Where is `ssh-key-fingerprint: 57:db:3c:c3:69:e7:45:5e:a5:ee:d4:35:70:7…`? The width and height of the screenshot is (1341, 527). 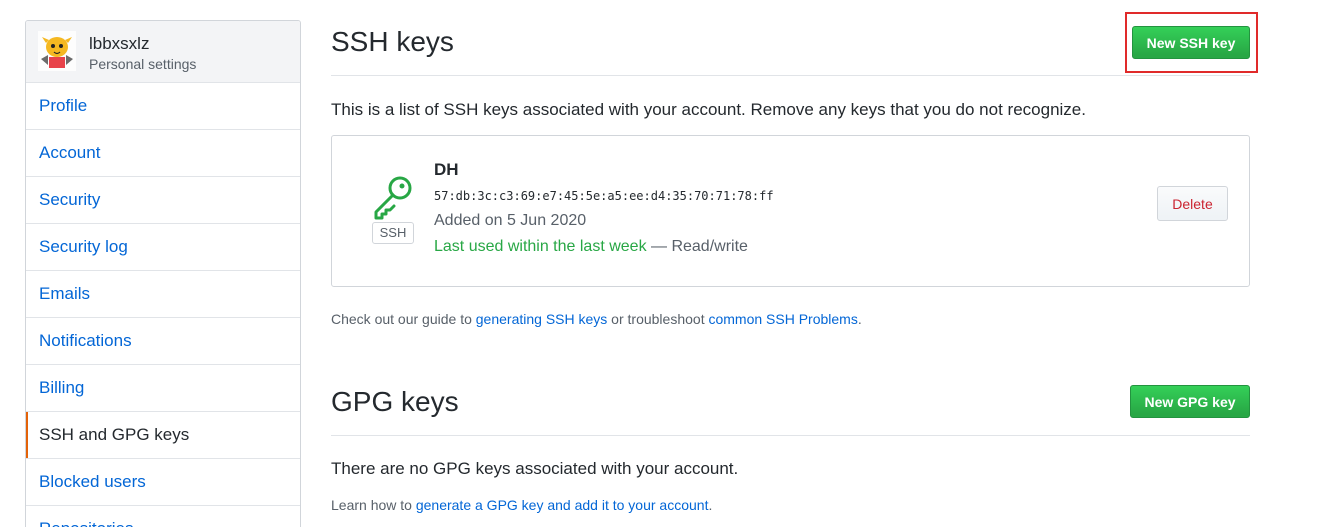
ssh-key-fingerprint: 57:db:3c:c3:69:e7:45:5e:a5:ee:d4:35:70:7… is located at coordinates (604, 196).